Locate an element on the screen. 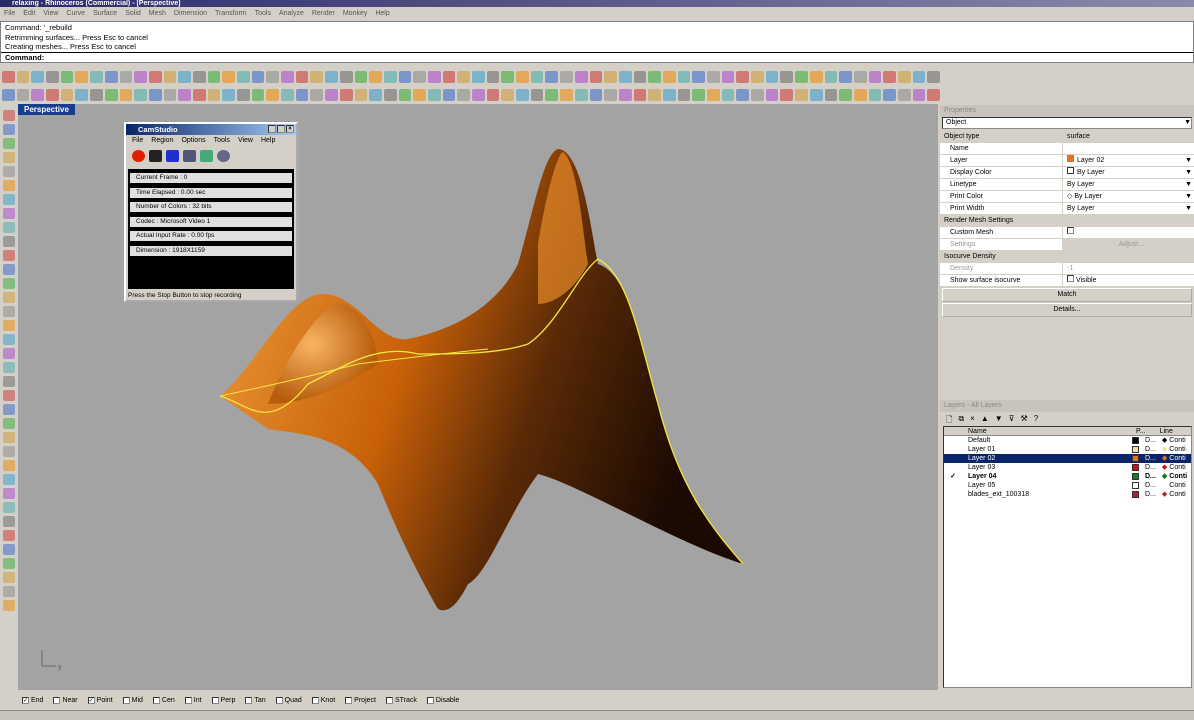 The image size is (1194, 720). menu-file: File is located at coordinates (9, 14).